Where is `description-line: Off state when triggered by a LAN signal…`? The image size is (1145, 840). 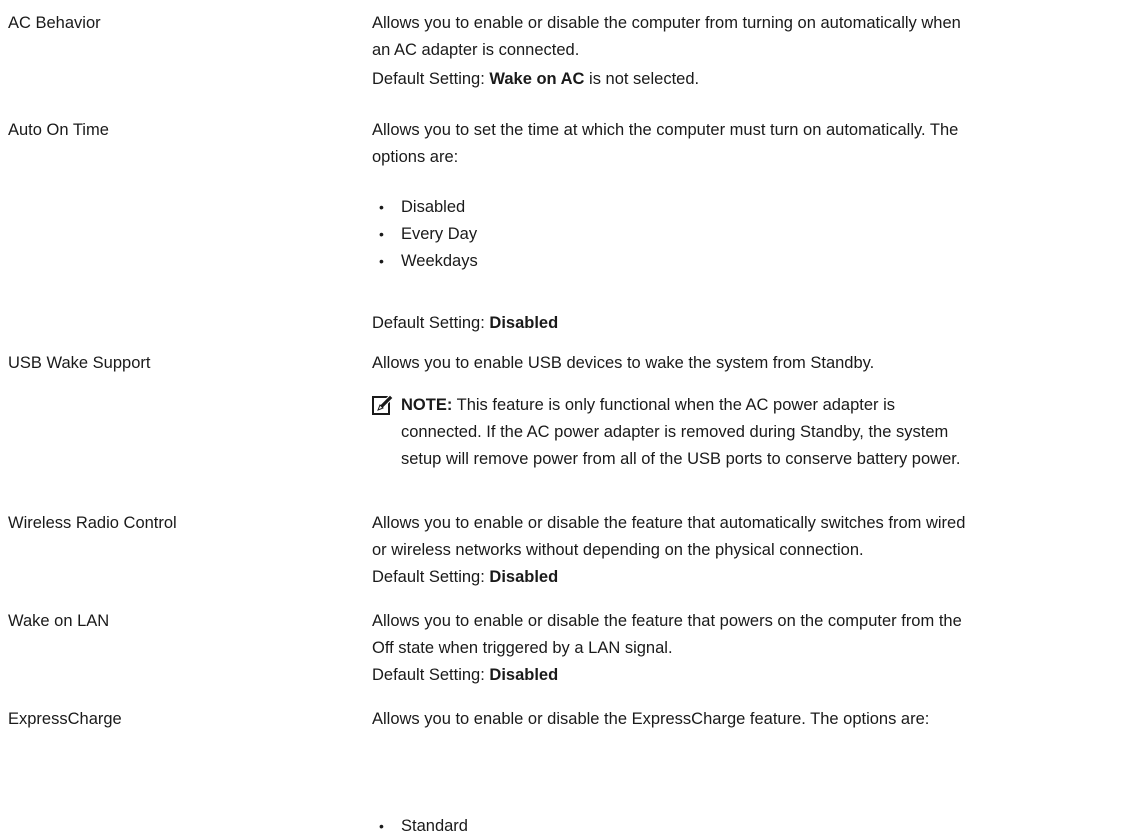
description-line: Off state when triggered by a LAN signal… is located at coordinates (522, 648).